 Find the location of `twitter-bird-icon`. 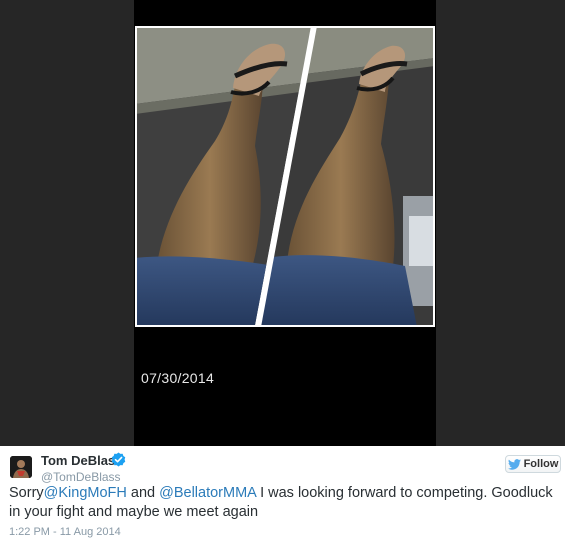

twitter-bird-icon is located at coordinates (514, 464).